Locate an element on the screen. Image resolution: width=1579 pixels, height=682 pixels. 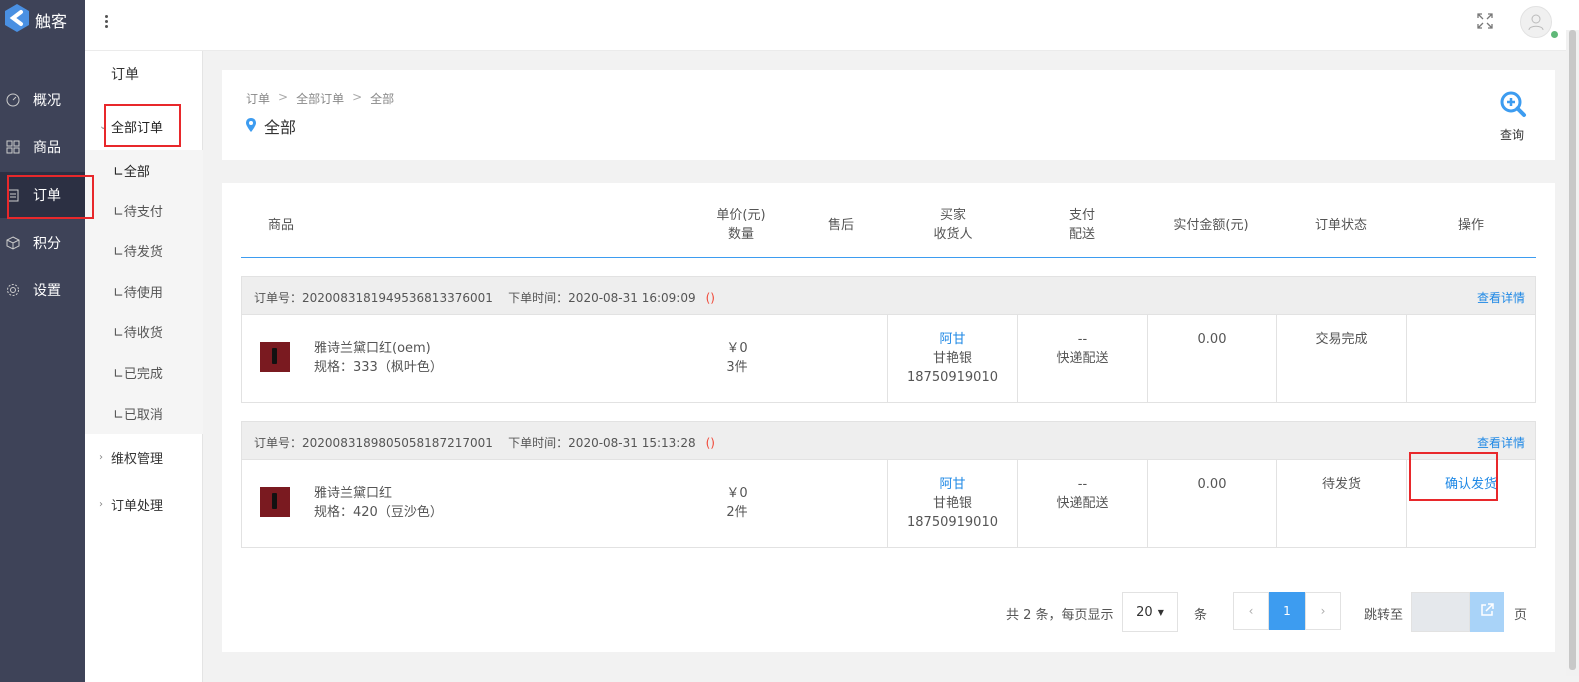
dashboard-icon is located at coordinates (13, 100).